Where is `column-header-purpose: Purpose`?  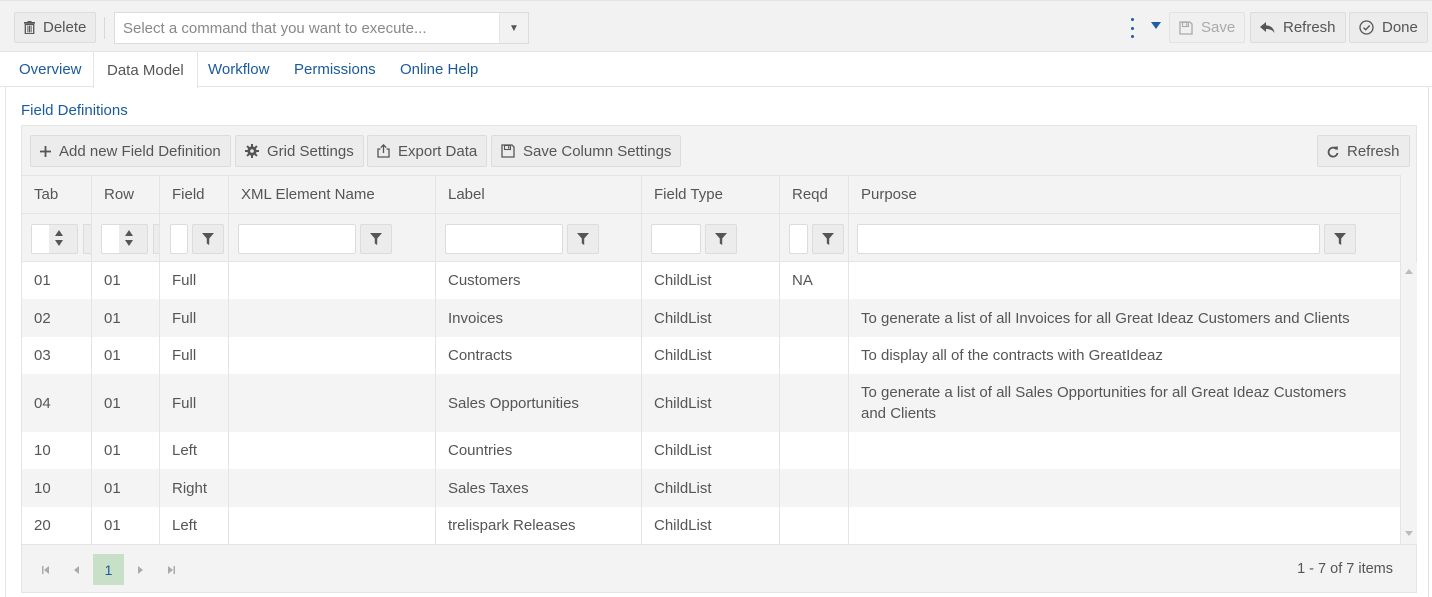 column-header-purpose: Purpose is located at coordinates (1124, 194).